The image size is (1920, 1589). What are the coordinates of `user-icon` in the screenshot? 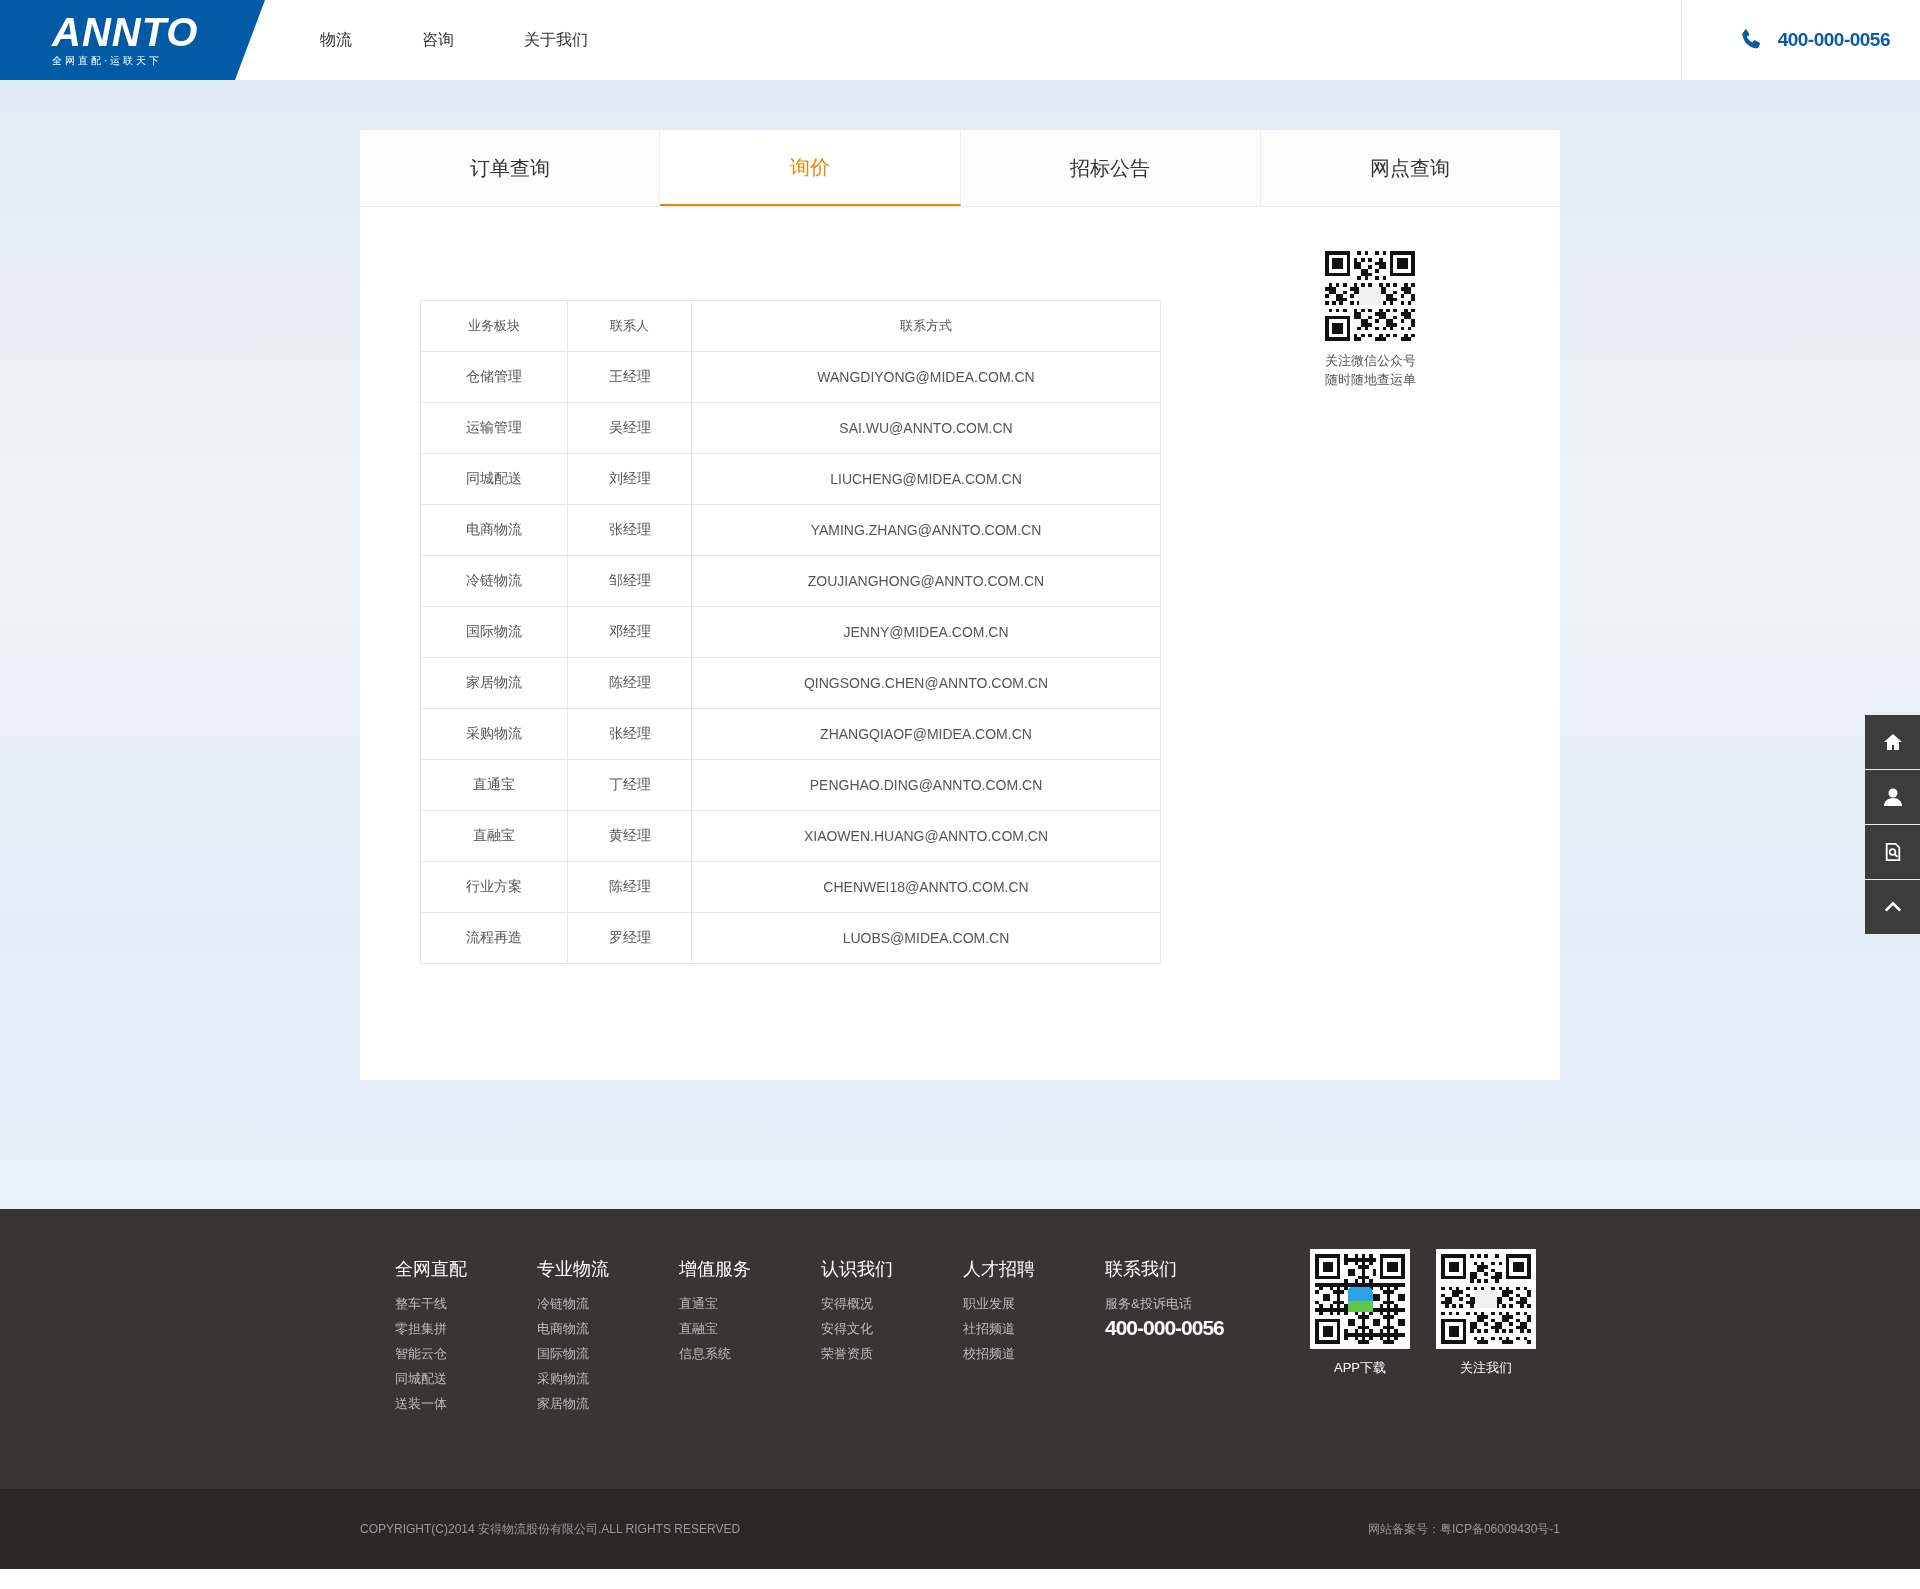 It's located at (1892, 797).